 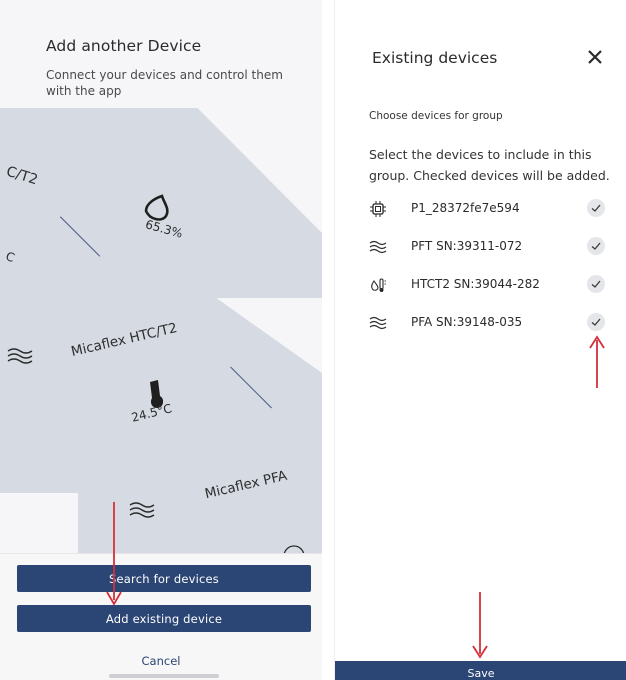 What do you see at coordinates (467, 322) in the screenshot?
I see `device-label: PFA SN:39148-035` at bounding box center [467, 322].